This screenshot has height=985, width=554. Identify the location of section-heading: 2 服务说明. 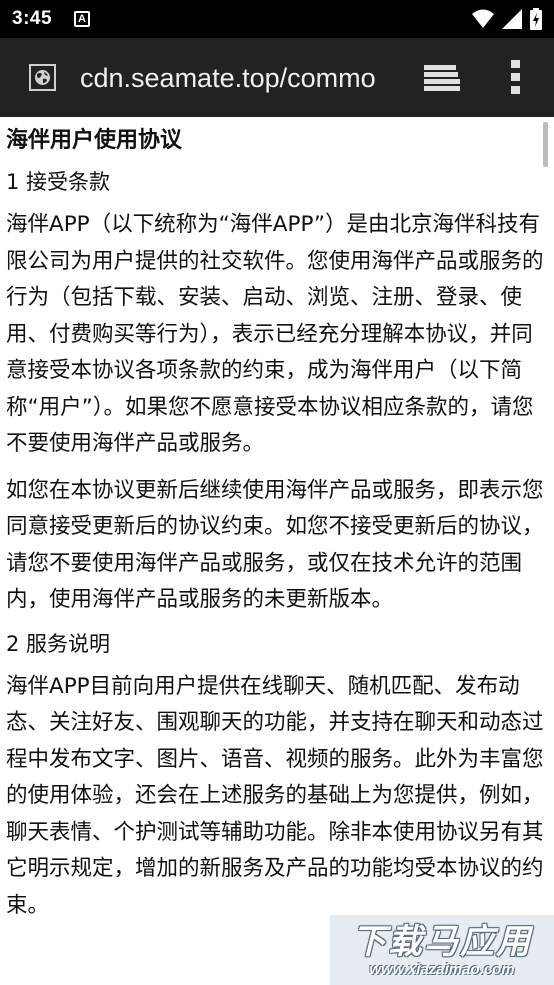
(58, 643).